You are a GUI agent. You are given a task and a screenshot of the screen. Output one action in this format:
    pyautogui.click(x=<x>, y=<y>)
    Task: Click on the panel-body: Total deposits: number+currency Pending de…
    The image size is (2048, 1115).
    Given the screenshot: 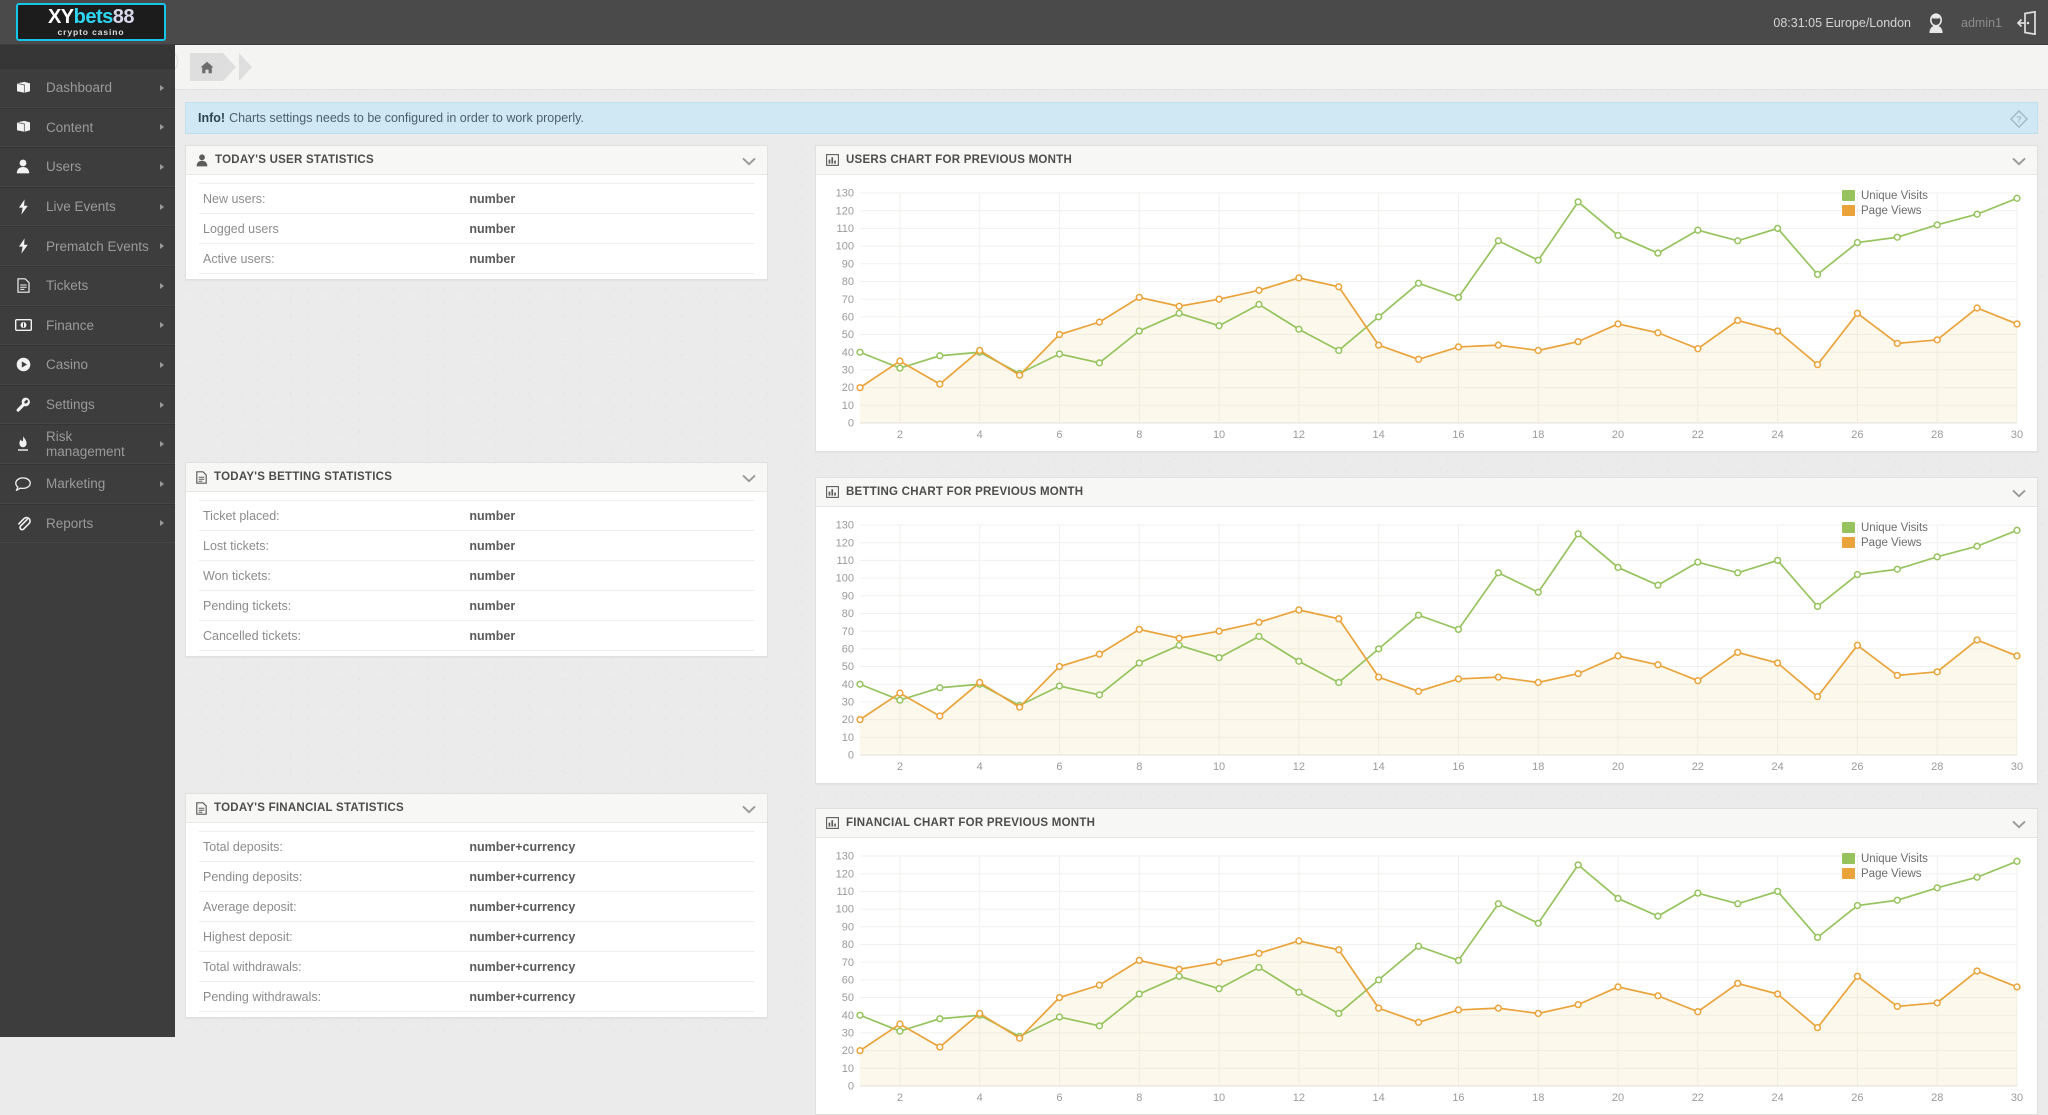 What is the action you would take?
    pyautogui.click(x=476, y=920)
    